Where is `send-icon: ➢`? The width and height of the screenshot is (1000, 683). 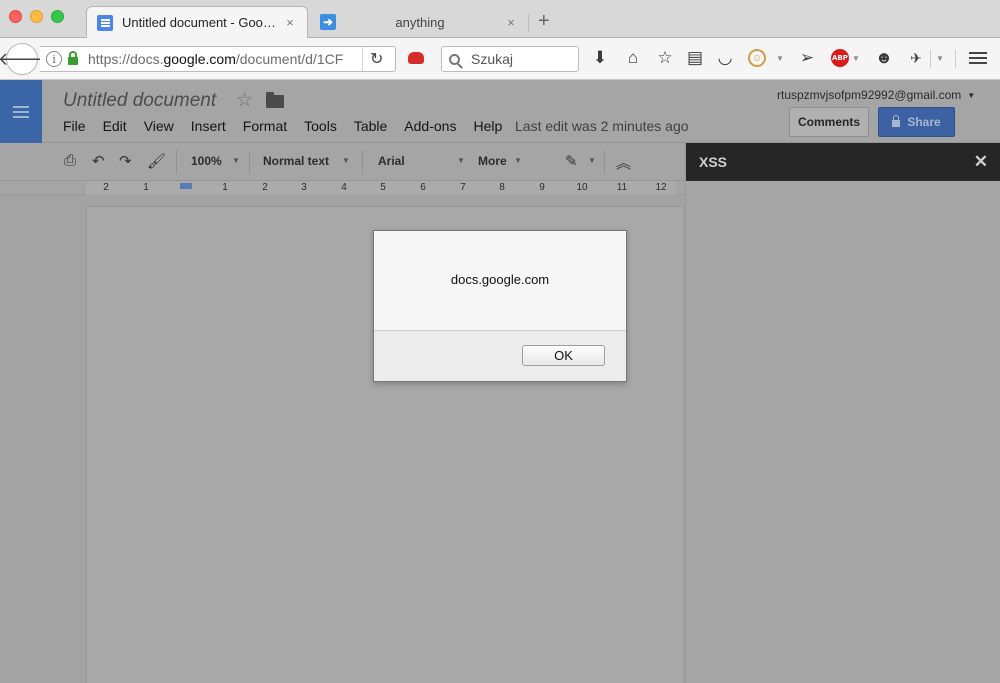
send-icon: ➢ is located at coordinates (807, 58).